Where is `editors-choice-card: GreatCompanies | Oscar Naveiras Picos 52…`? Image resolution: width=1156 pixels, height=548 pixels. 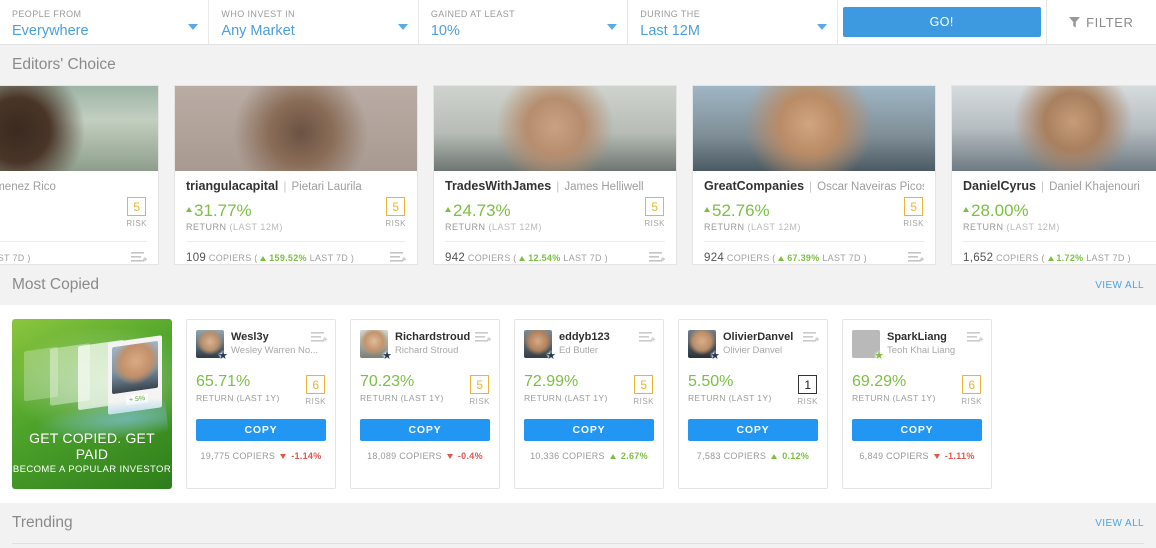 editors-choice-card: GreatCompanies | Oscar Naveiras Picos 52… is located at coordinates (814, 175).